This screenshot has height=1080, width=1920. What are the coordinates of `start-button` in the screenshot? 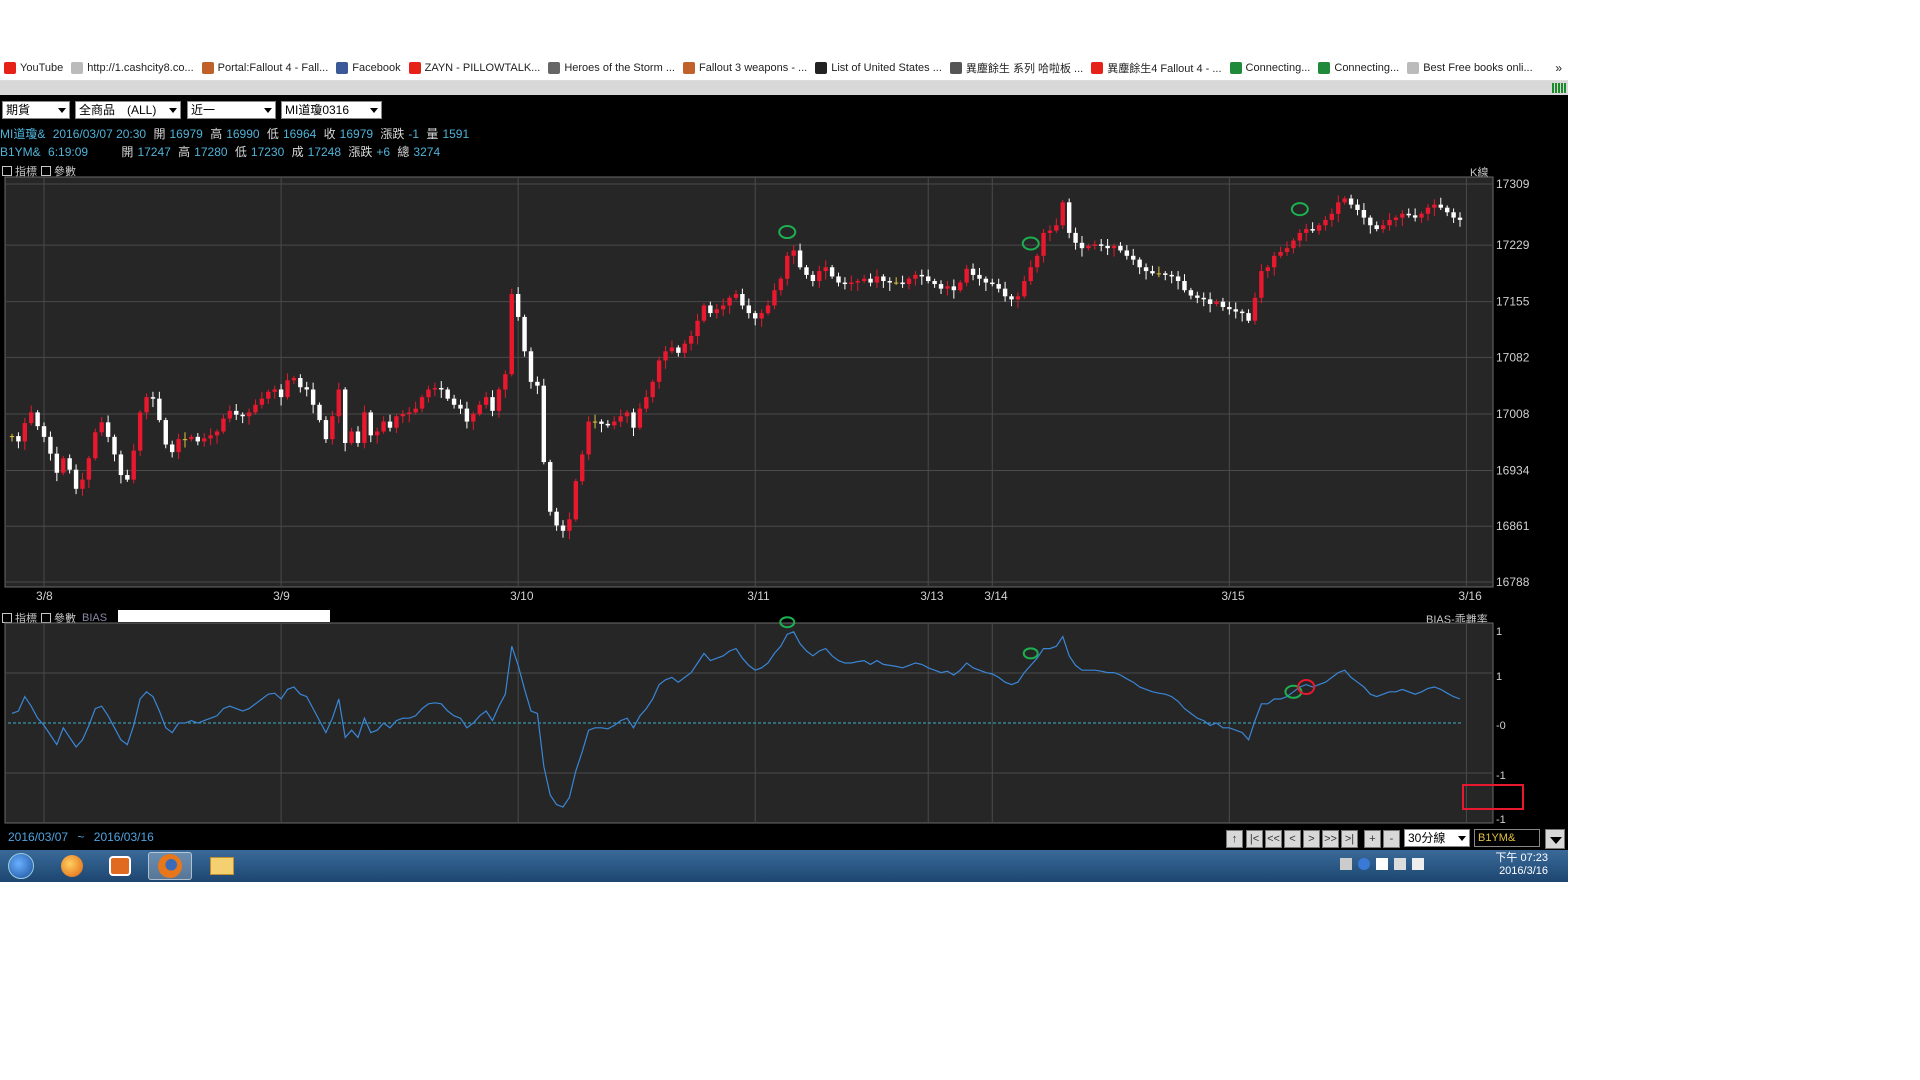 It's located at (21, 866).